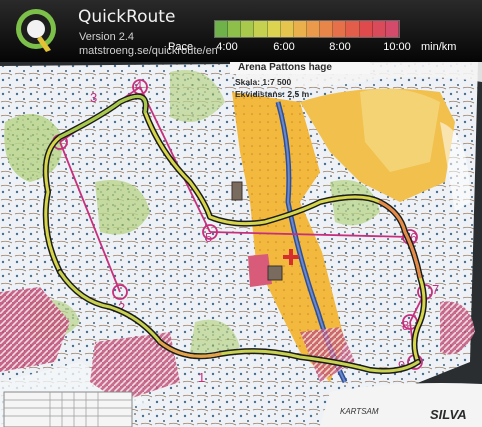  I want to click on map-event-title: Arena Pattons hage, so click(285, 67).